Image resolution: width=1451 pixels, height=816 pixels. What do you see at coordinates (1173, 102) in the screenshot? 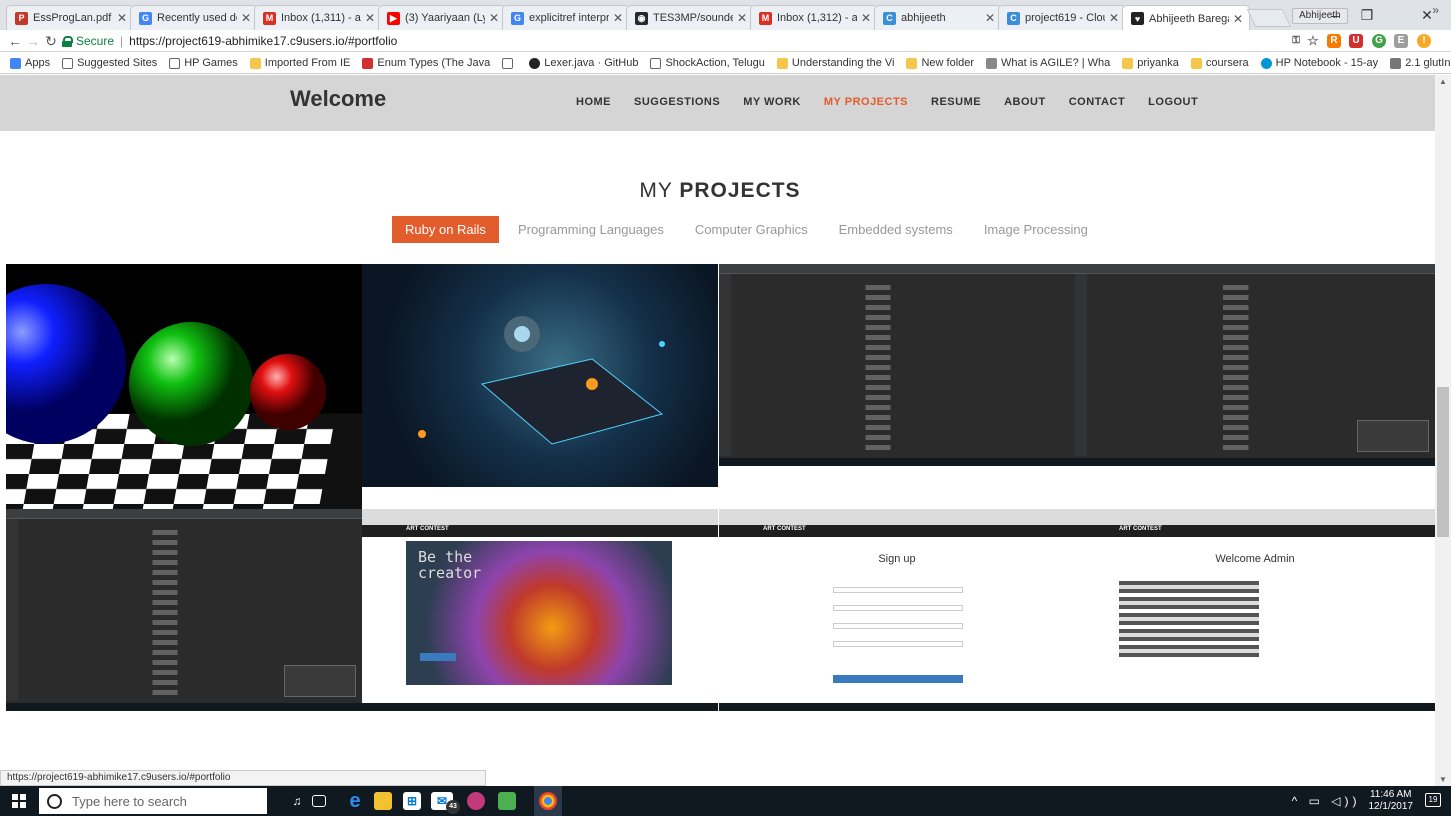
I see `nav-logout: LOGOUT` at bounding box center [1173, 102].